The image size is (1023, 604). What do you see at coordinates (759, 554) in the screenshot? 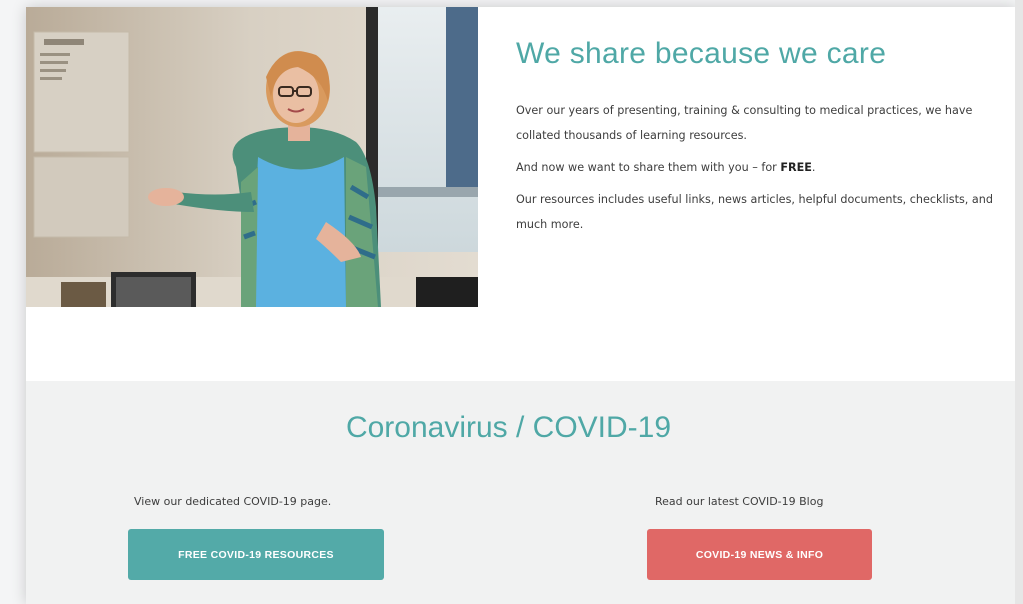
I see `covid-news-info-button: COVID-19 NEWS & INFO` at bounding box center [759, 554].